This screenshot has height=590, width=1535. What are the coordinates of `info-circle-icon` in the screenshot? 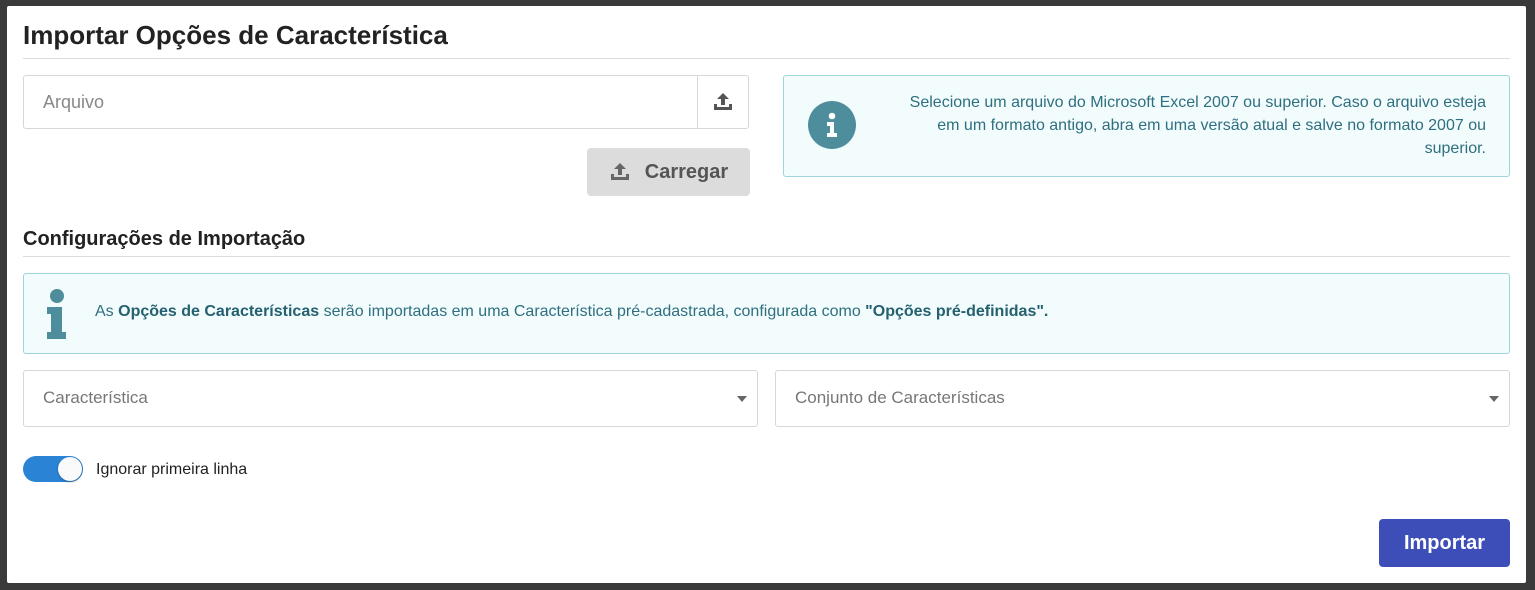 It's located at (832, 125).